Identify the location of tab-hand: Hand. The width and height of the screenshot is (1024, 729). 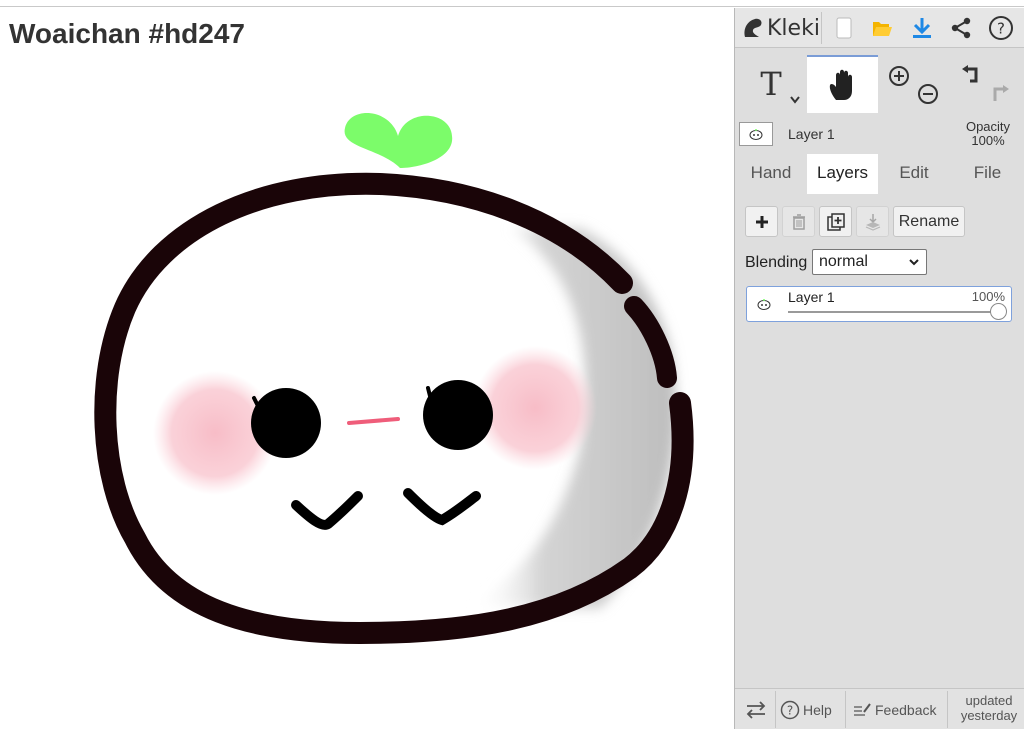
(771, 173).